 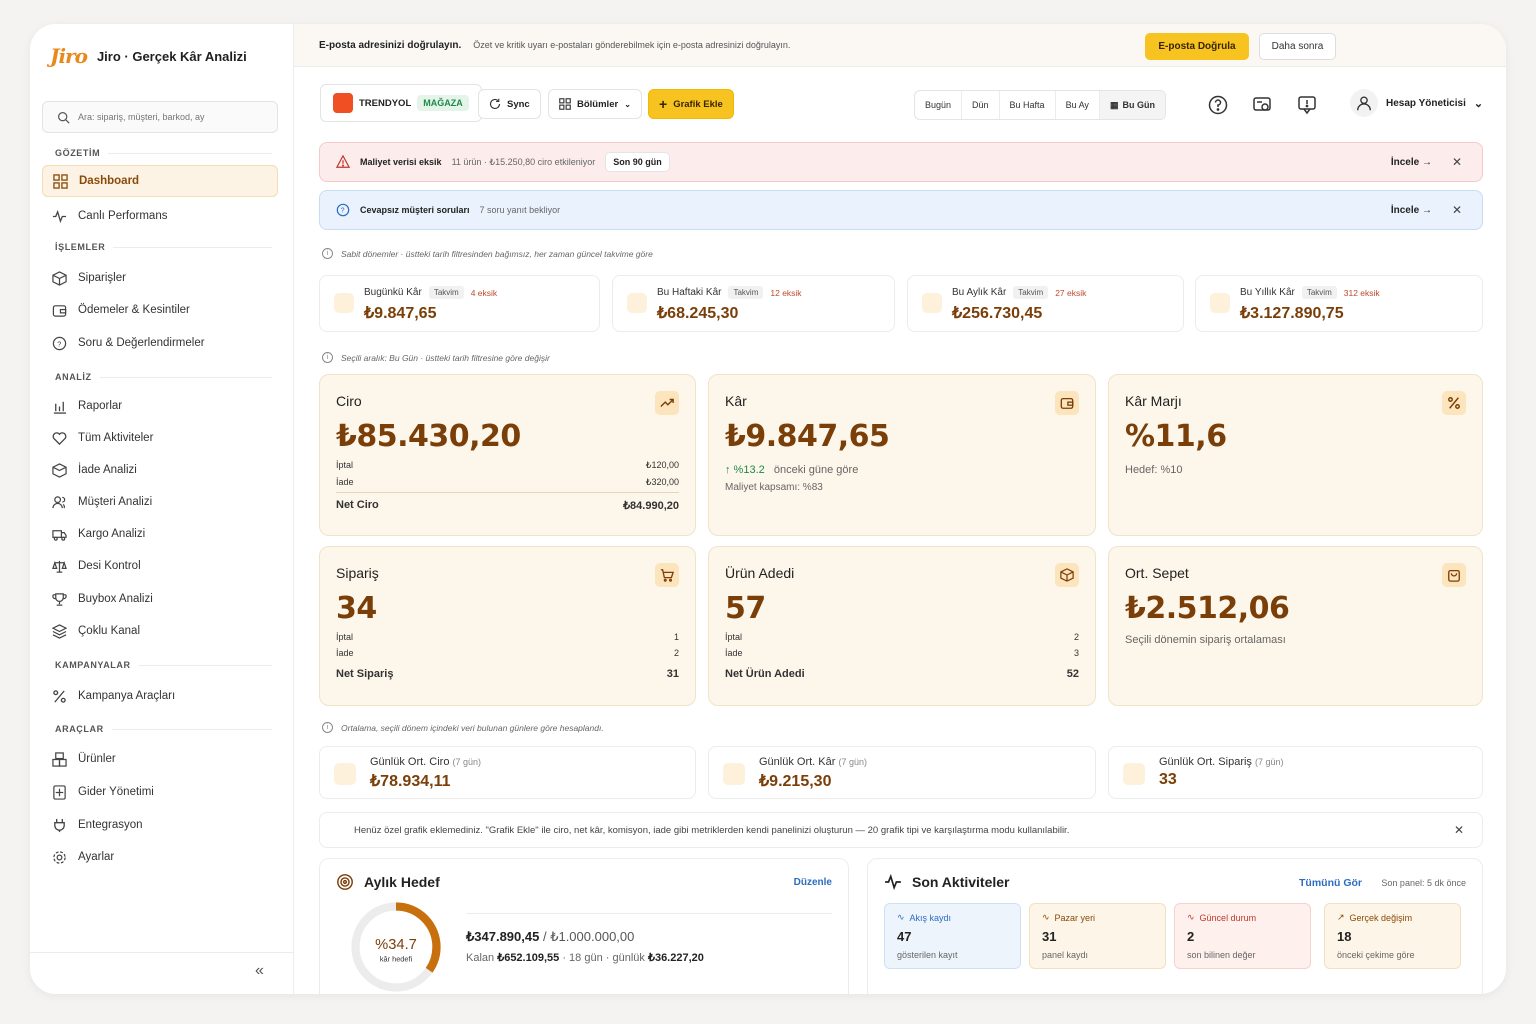 I want to click on goal-target: / ₺1.000.000,00, so click(x=588, y=936).